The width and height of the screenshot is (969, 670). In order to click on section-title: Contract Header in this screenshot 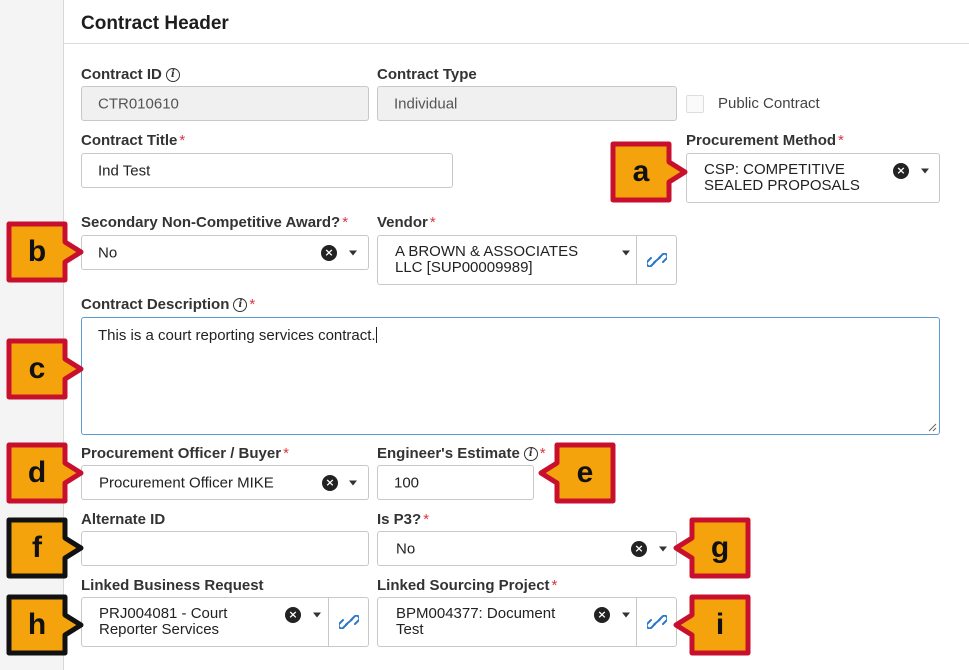, I will do `click(155, 23)`.